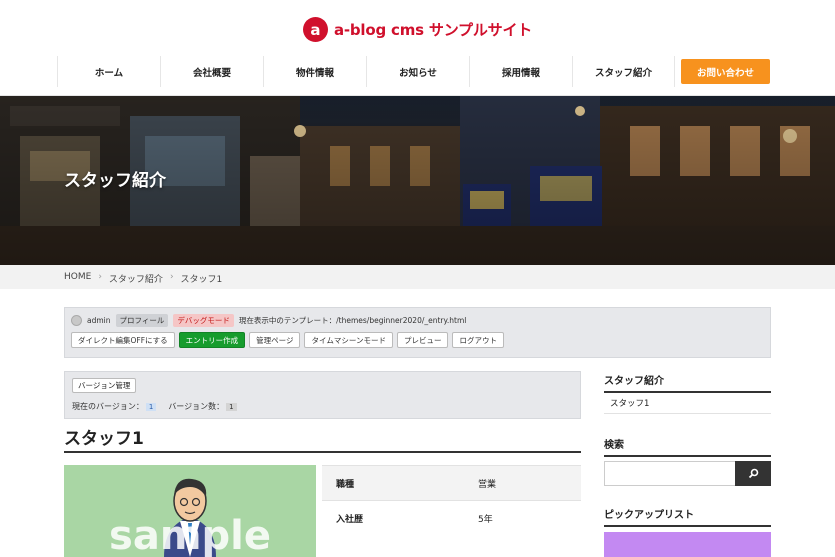 Image resolution: width=835 pixels, height=557 pixels. What do you see at coordinates (190, 535) in the screenshot?
I see `sample-watermark: sample` at bounding box center [190, 535].